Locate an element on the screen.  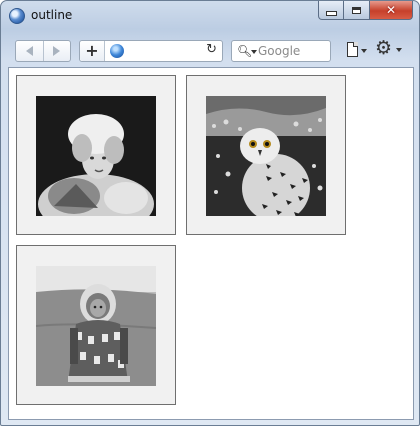
page-menu-button is located at coordinates (357, 51).